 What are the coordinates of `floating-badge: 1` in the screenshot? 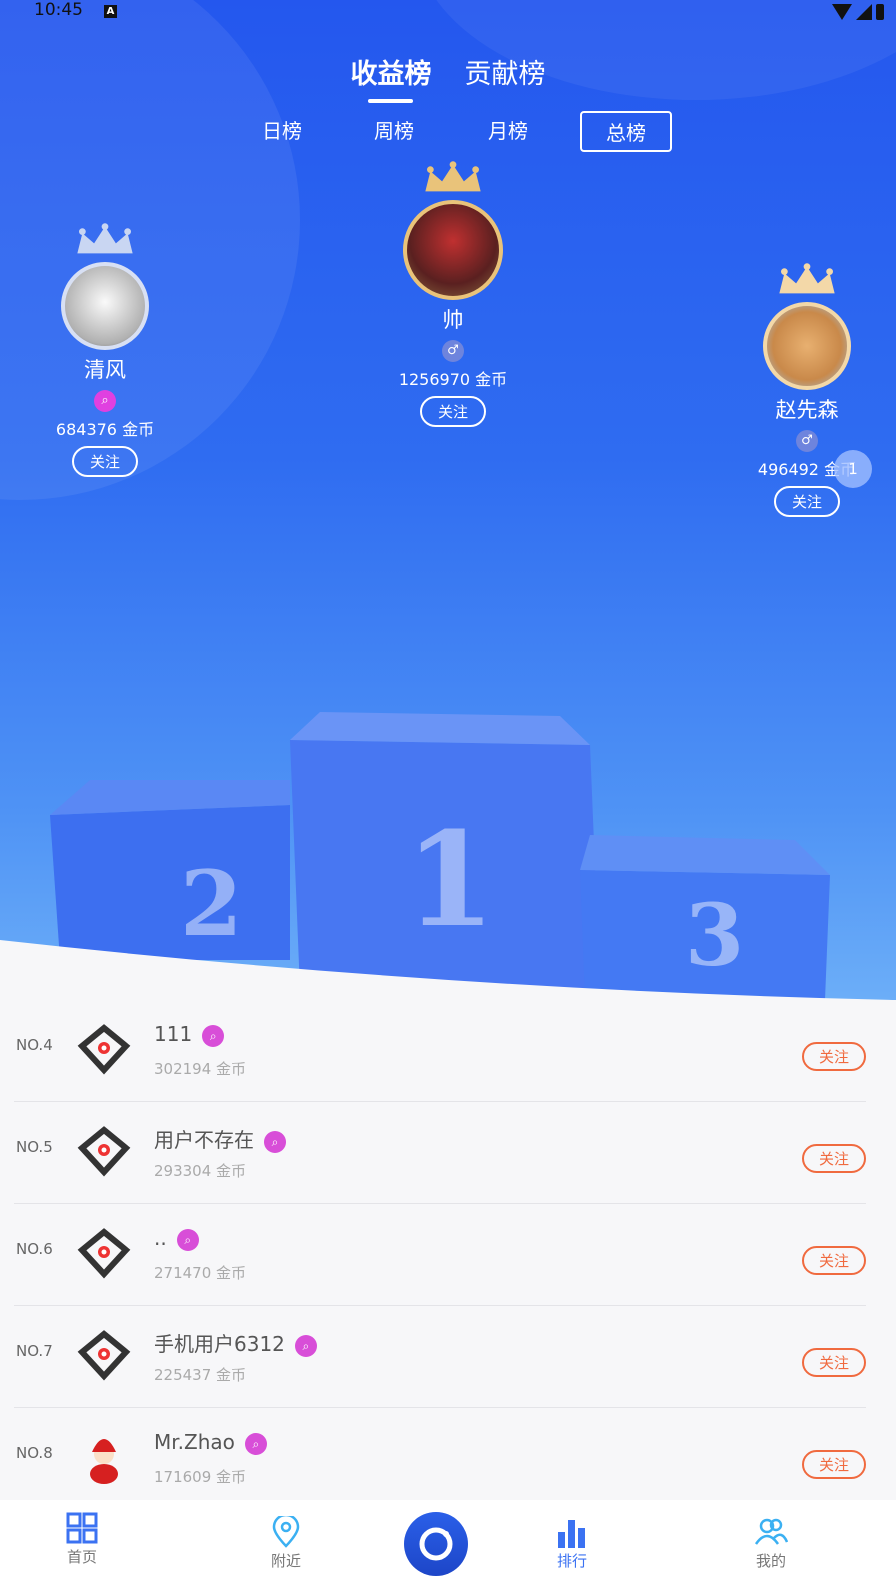 It's located at (853, 469).